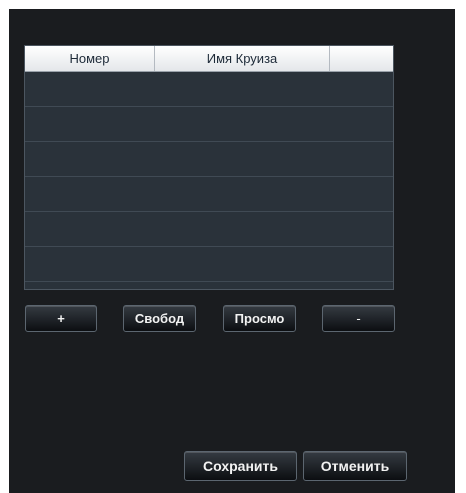 The image size is (466, 493). What do you see at coordinates (242, 58) in the screenshot?
I see `column-header-cruise-name: Имя Круиза` at bounding box center [242, 58].